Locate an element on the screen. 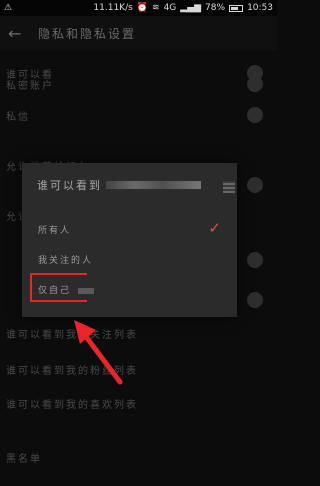 This screenshot has height=486, width=320. option-label: 我关注的人 is located at coordinates (66, 261).